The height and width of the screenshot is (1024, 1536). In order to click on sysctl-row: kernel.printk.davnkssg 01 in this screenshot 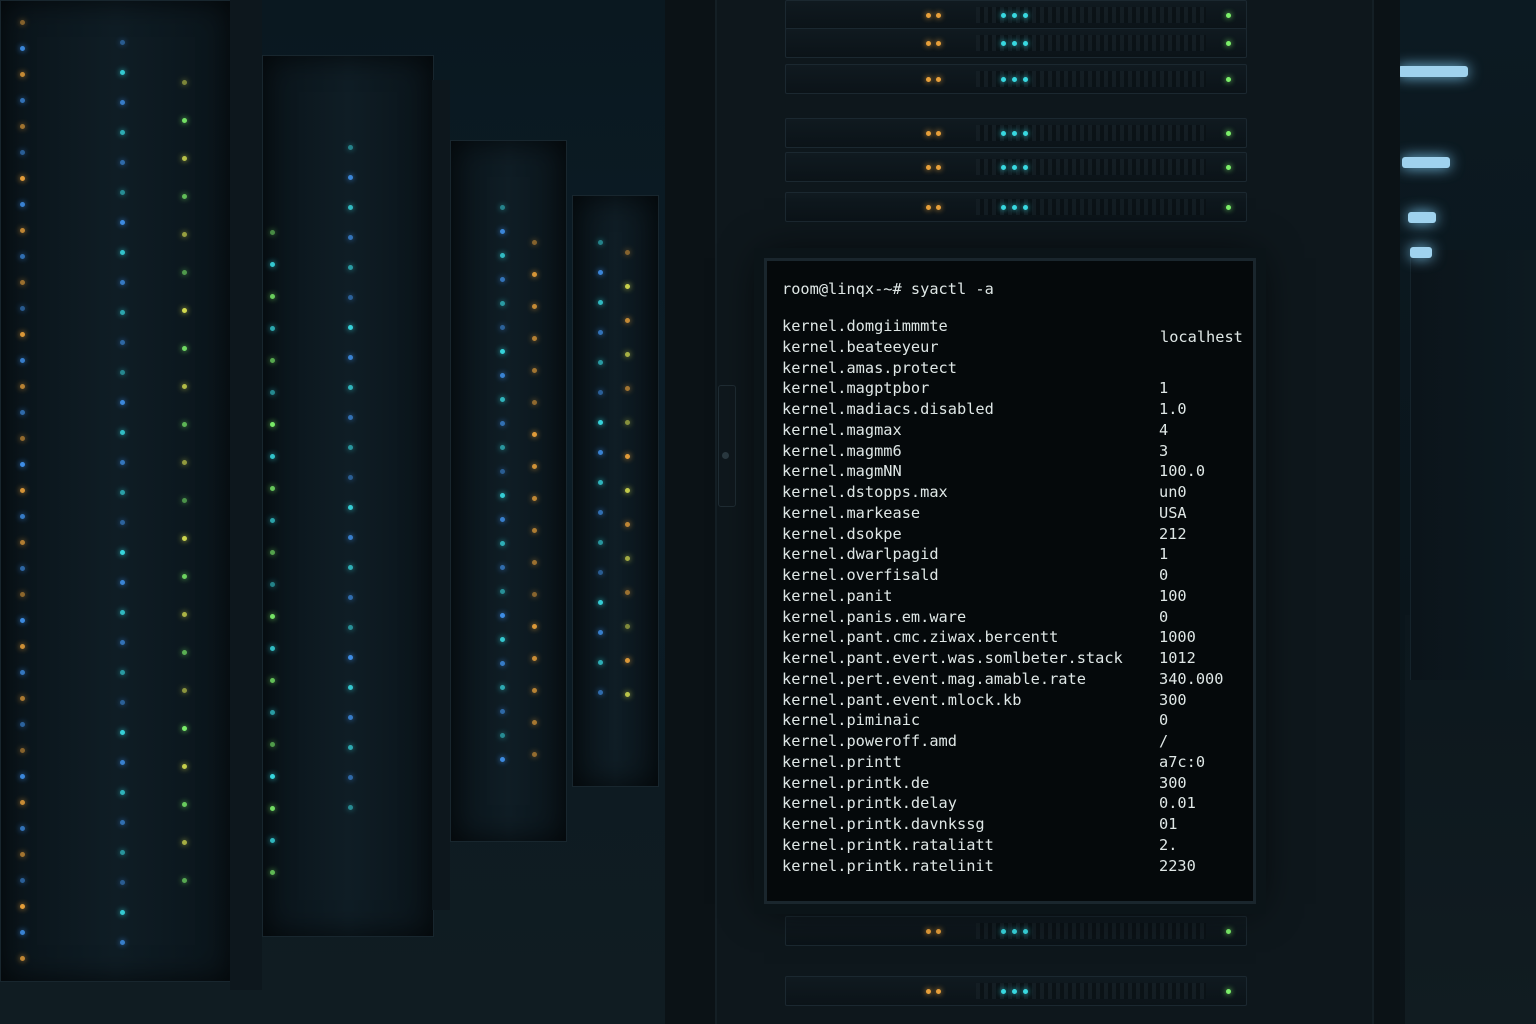, I will do `click(1017, 825)`.